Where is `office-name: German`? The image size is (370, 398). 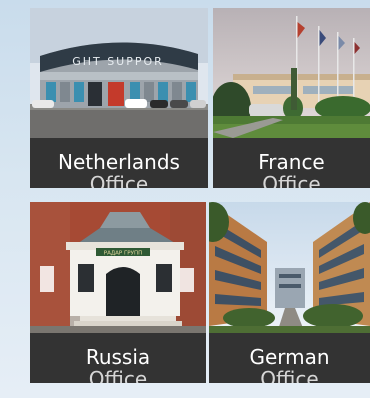 office-name: German is located at coordinates (289, 357).